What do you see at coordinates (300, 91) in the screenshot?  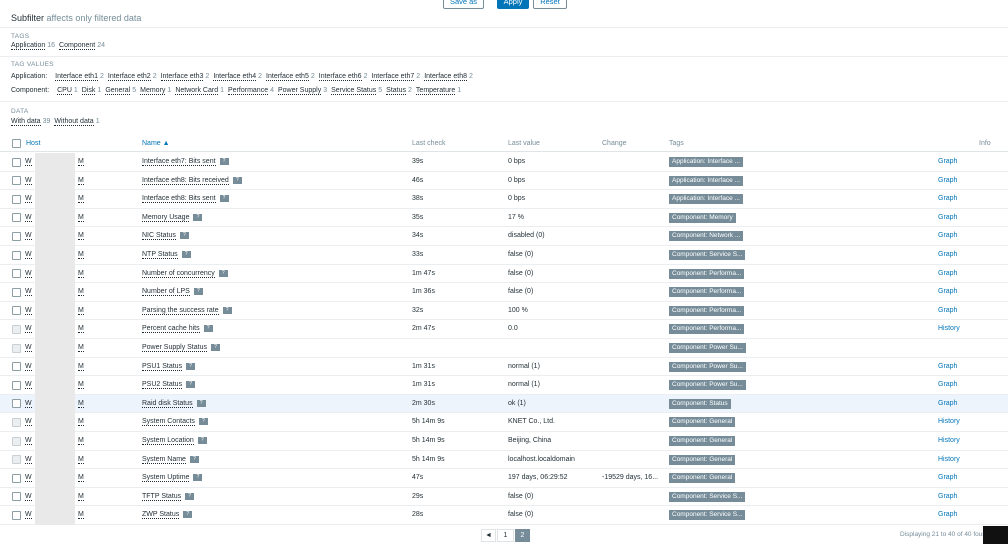 I see `component-value-filter-link: Power Supply` at bounding box center [300, 91].